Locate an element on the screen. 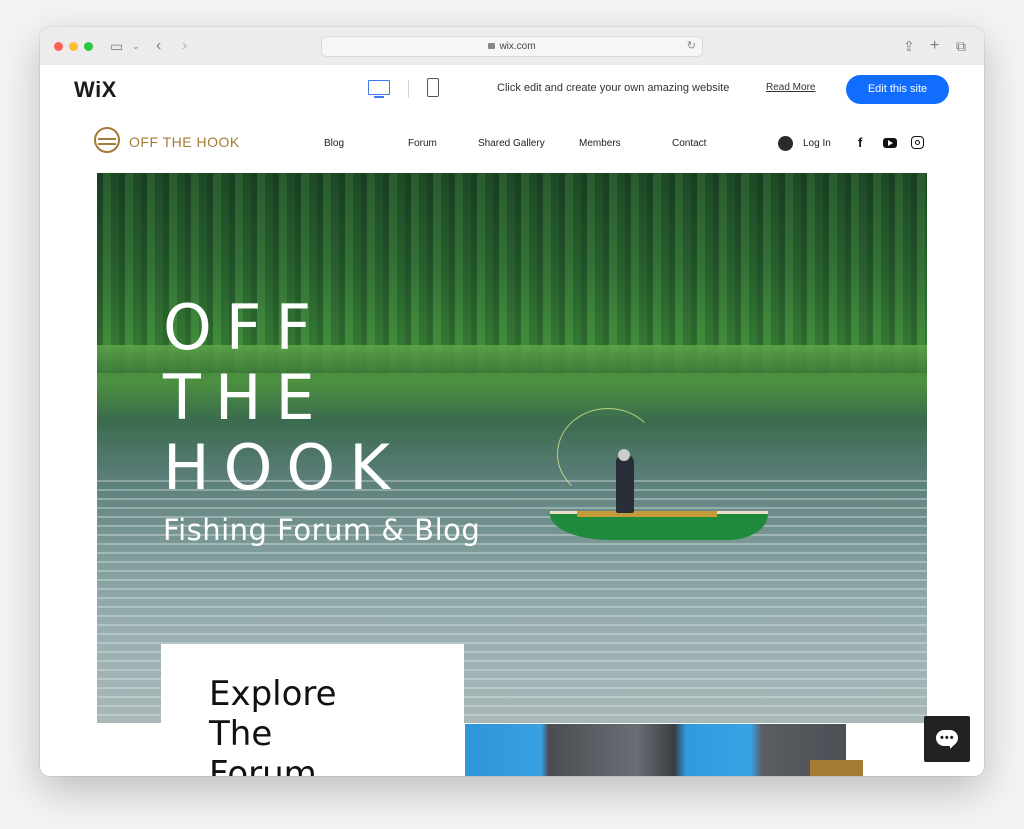 This screenshot has height=829, width=1024. hero-title: OFF THE HOOK is located at coordinates (283, 398).